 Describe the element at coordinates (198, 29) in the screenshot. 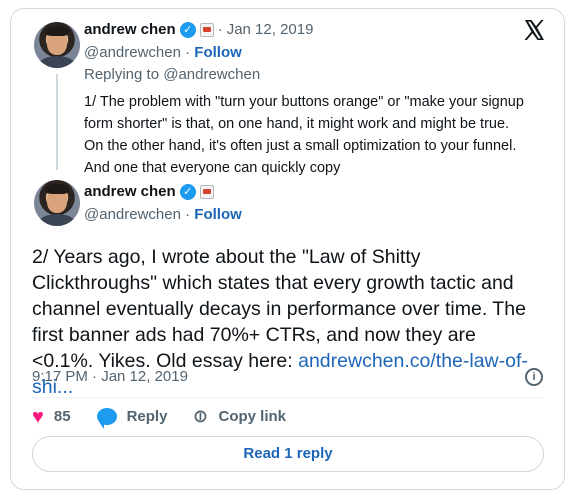

I see `parent-author-row: andrew chen ✓ · Jan 12, 2019` at that location.